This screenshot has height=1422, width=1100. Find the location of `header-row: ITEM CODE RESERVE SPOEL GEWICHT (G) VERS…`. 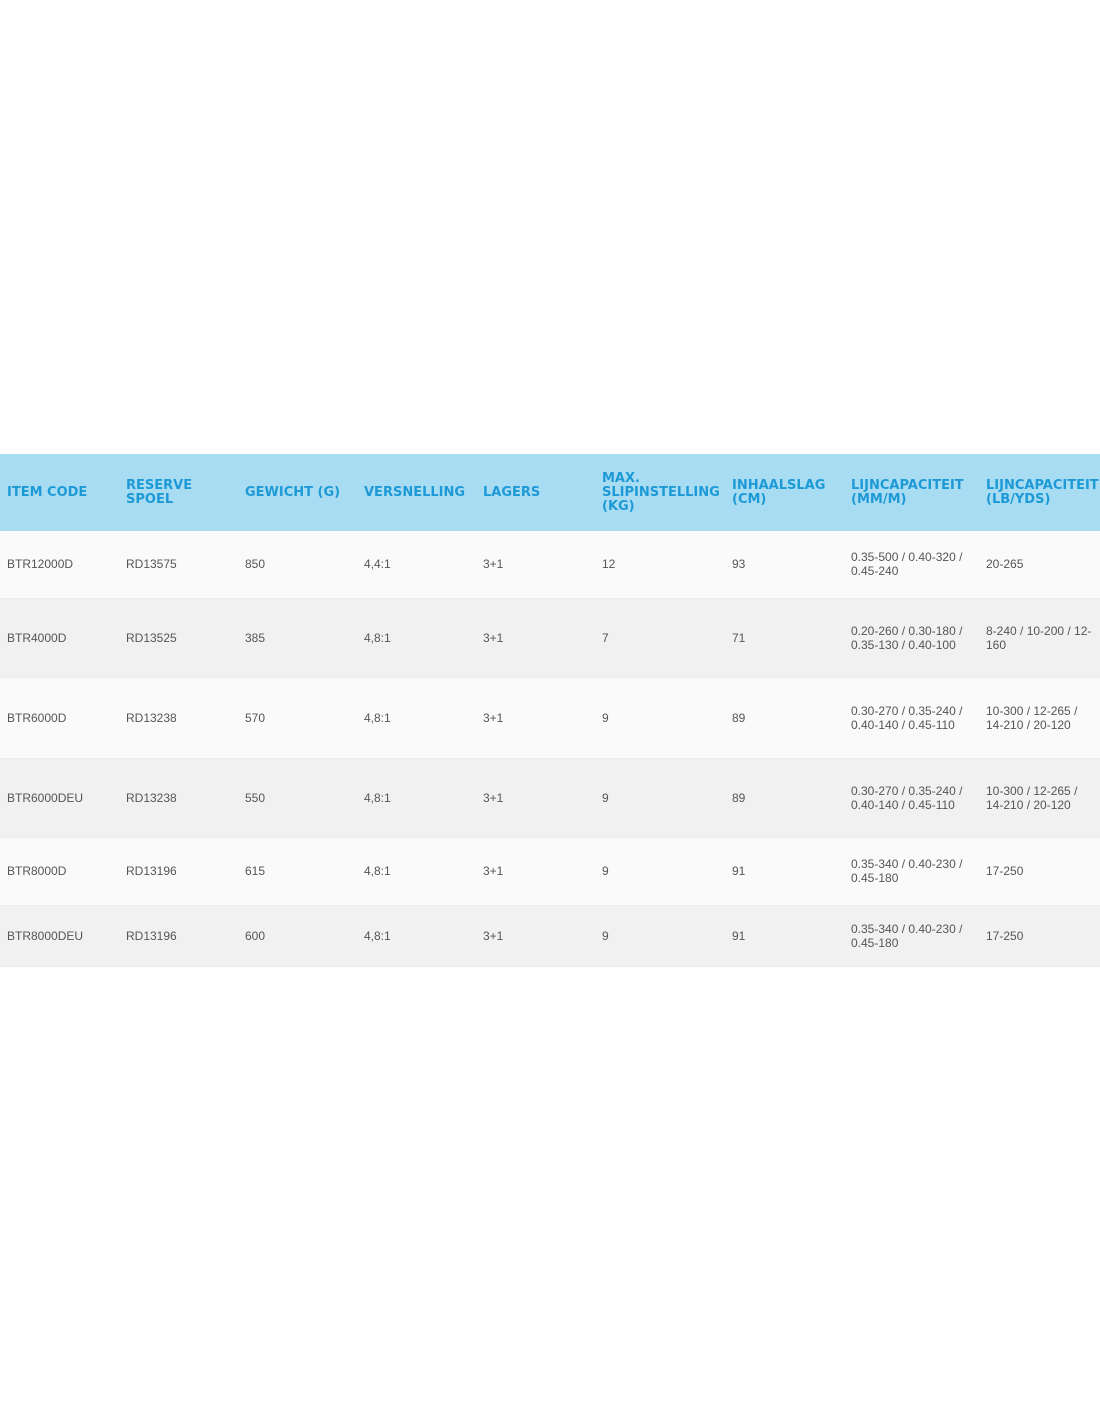

header-row: ITEM CODE RESERVE SPOEL GEWICHT (G) VERS… is located at coordinates (550, 492).